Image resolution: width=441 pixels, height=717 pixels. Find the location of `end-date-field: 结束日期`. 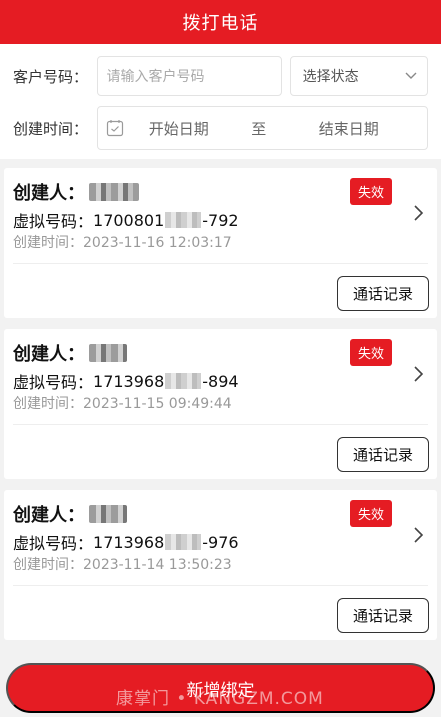

end-date-field: 结束日期 is located at coordinates (349, 128).